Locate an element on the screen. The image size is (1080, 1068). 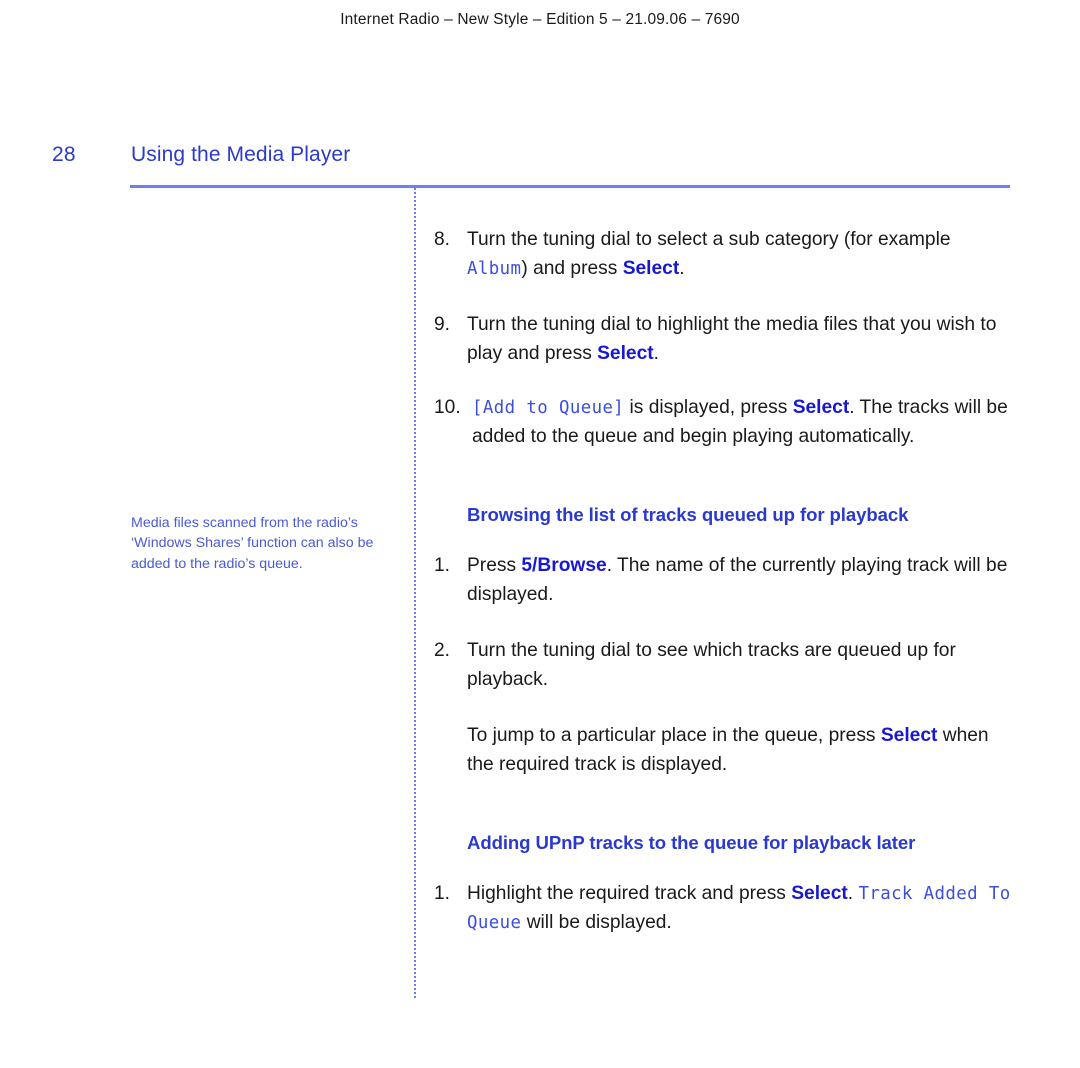
lcd-add-to-queue-text: [Add to Queue] is located at coordinates (548, 408).